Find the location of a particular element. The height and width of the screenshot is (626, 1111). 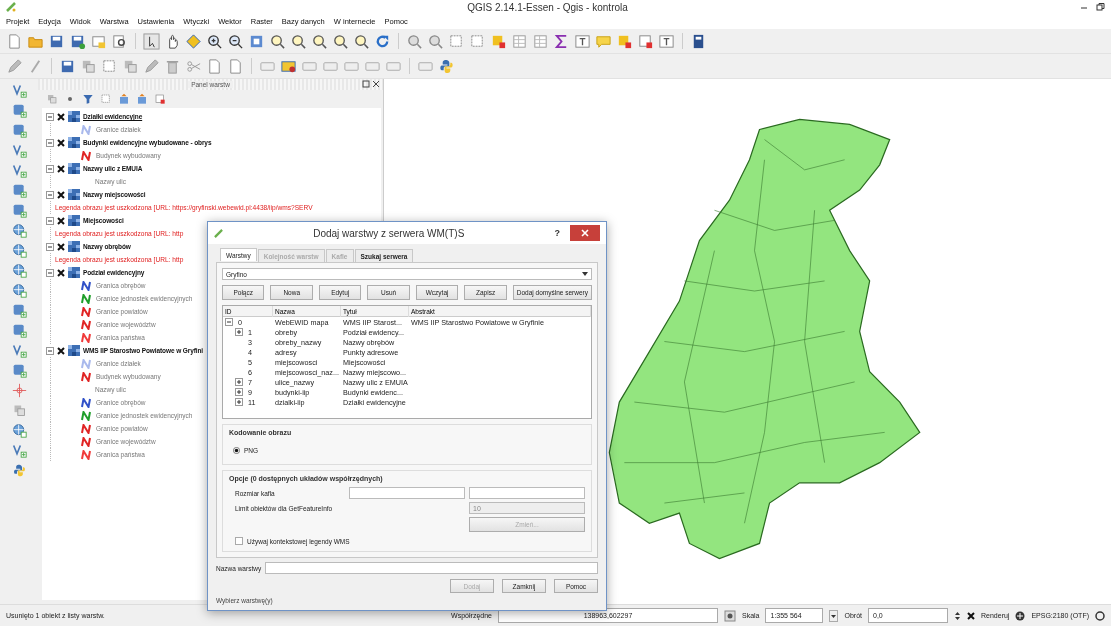

dropdown-icon is located at coordinates (834, 615).